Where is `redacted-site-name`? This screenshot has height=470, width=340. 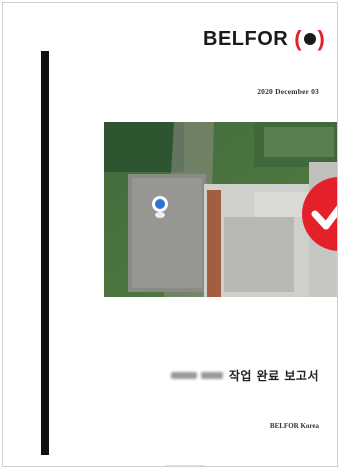 redacted-site-name is located at coordinates (196, 375).